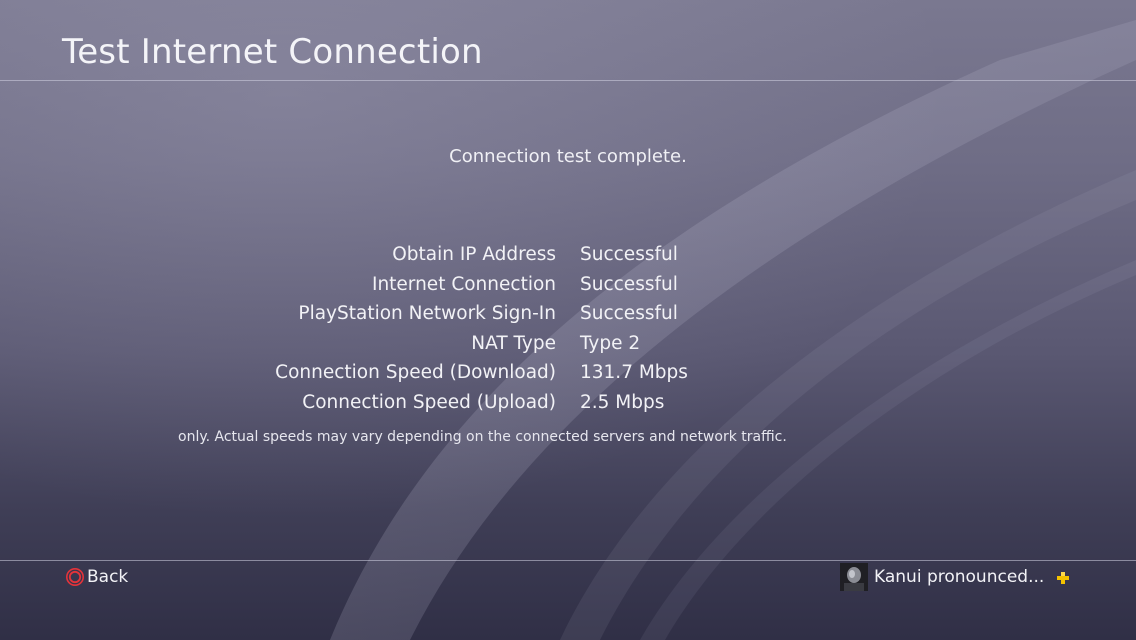  What do you see at coordinates (568, 80) in the screenshot?
I see `header-divider` at bounding box center [568, 80].